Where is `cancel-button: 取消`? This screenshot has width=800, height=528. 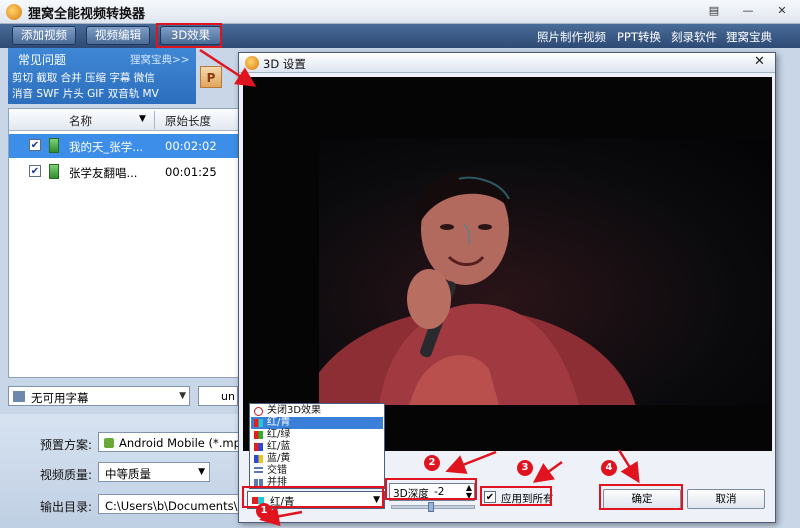
cancel-button: 取消 is located at coordinates (726, 499).